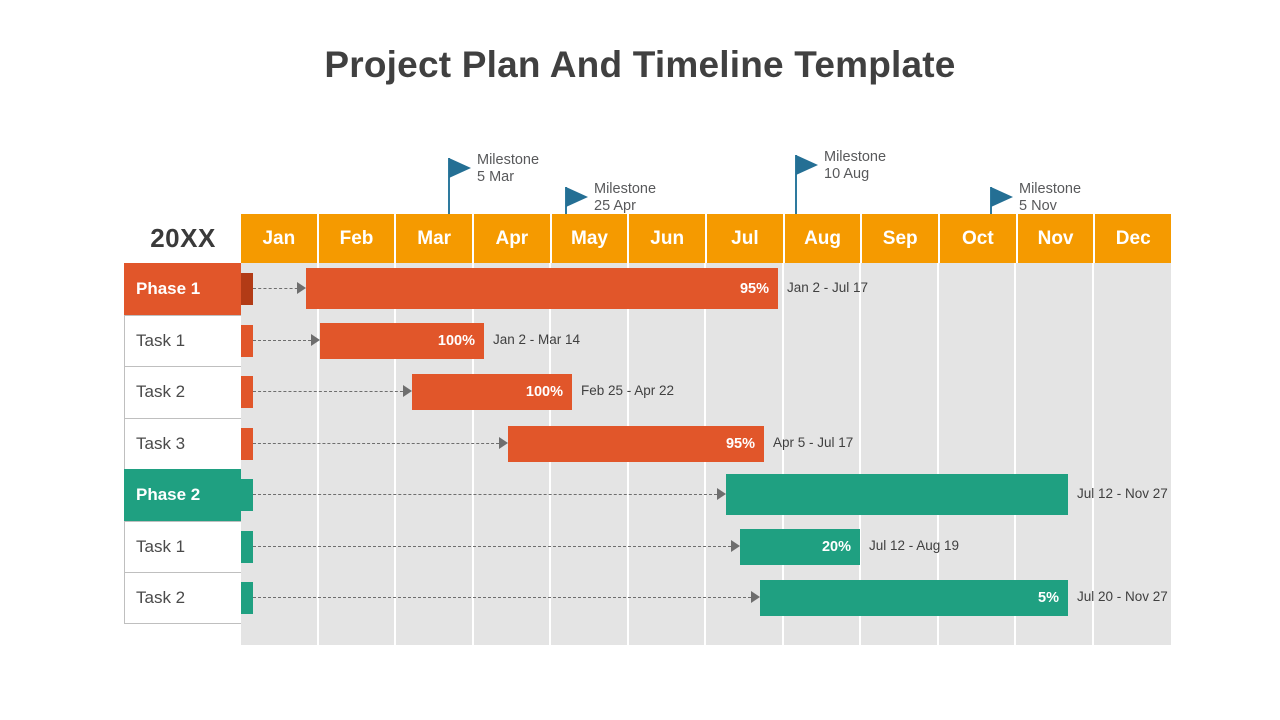 Image resolution: width=1280 pixels, height=720 pixels. What do you see at coordinates (280, 238) in the screenshot?
I see `month-cell-jan: Jan` at bounding box center [280, 238].